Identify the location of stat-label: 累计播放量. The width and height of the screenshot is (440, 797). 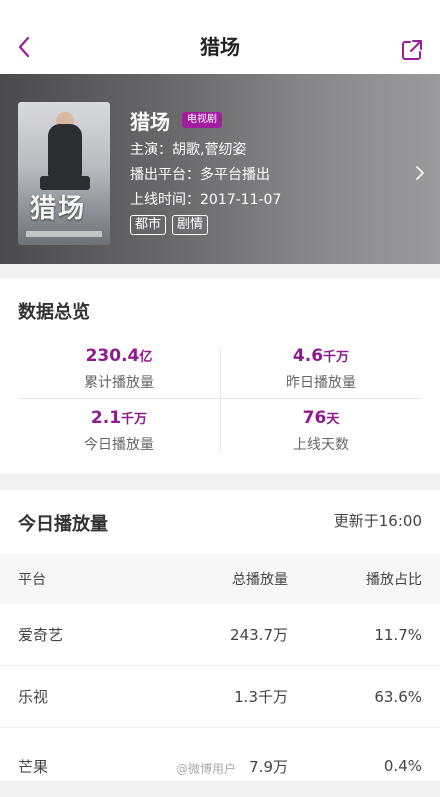
(119, 383).